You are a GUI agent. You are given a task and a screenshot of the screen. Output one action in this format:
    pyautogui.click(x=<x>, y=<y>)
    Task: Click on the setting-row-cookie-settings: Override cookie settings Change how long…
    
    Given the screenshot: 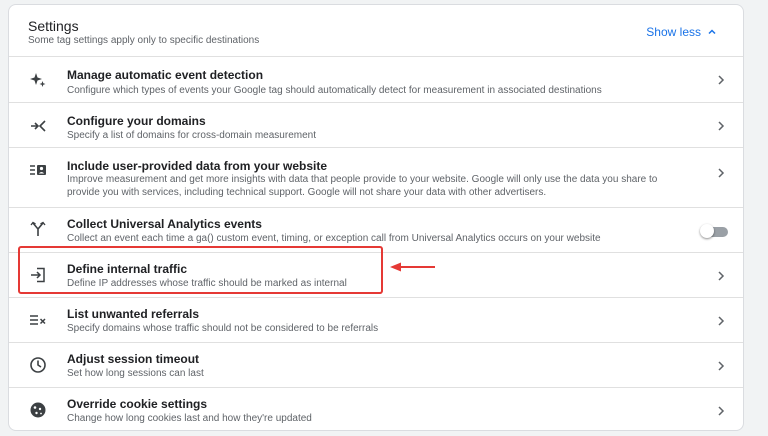 What is the action you would take?
    pyautogui.click(x=376, y=409)
    